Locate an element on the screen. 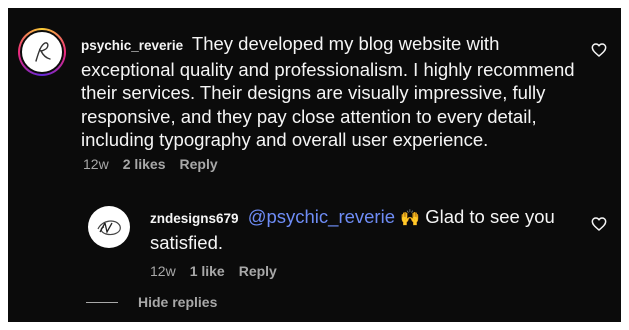  reply-time: 12w is located at coordinates (163, 271).